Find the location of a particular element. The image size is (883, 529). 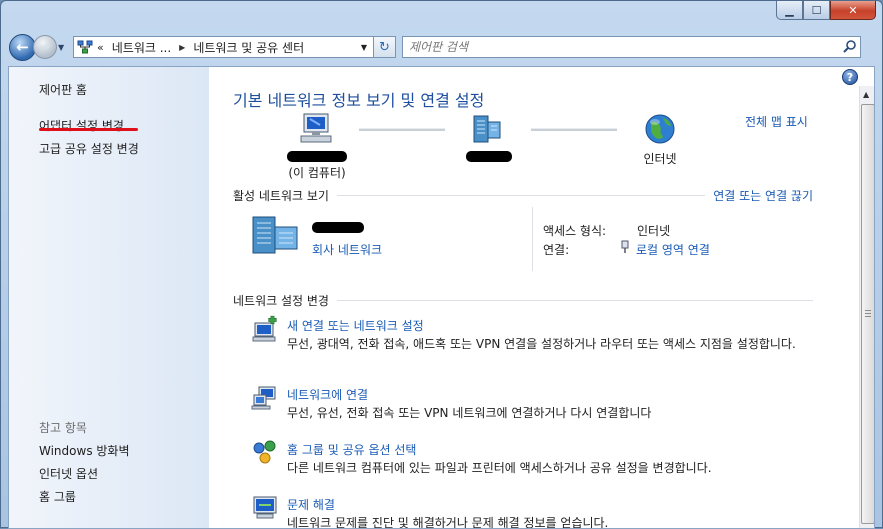

change-settings-heading: 네트워크 설정 변경 is located at coordinates (281, 301).